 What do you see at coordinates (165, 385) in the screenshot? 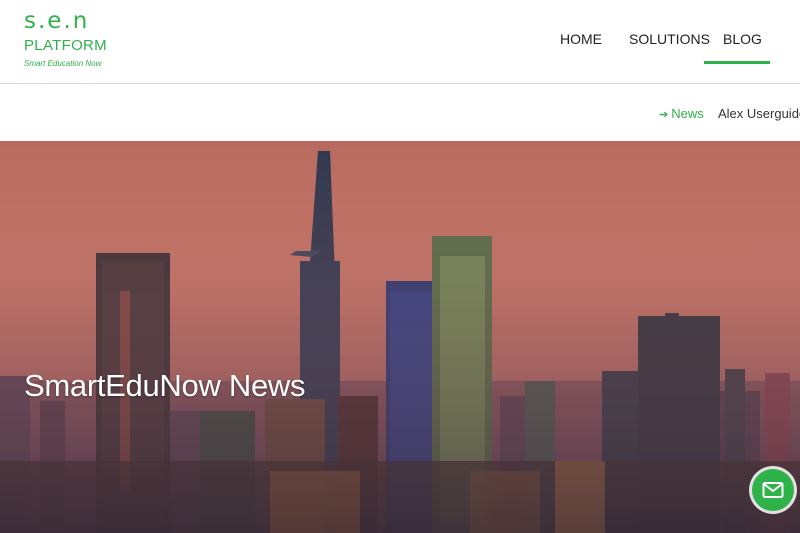
I see `hero-title: SmartEduNow News` at bounding box center [165, 385].